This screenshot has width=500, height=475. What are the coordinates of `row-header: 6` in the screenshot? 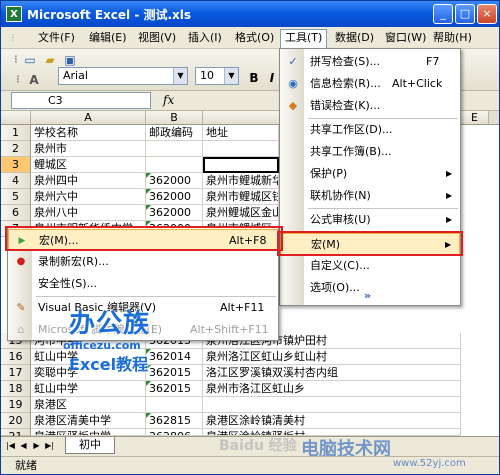 It's located at (16, 213).